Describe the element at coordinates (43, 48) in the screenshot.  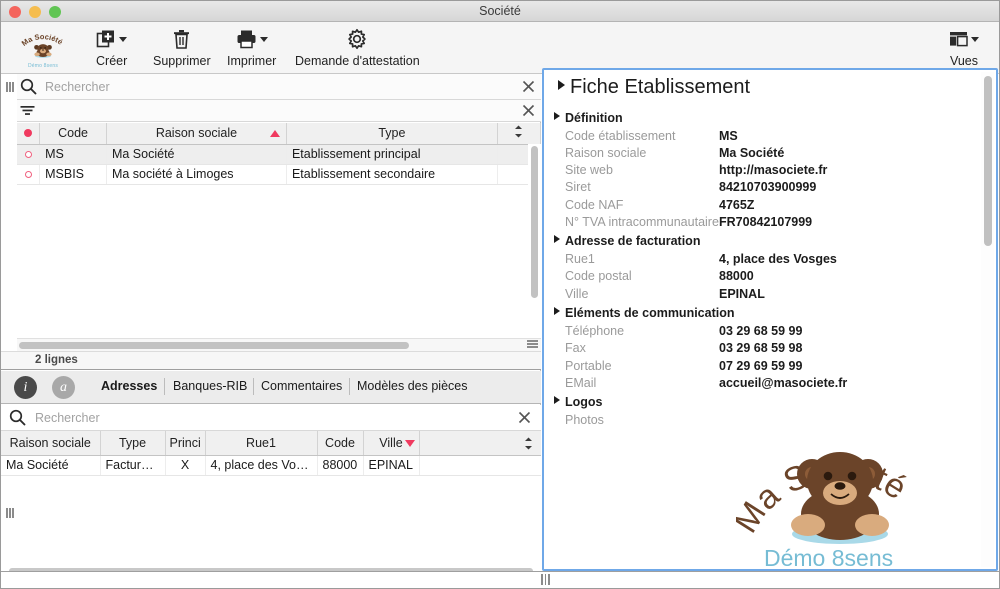
I see `app-logo: Ma Société Démo 8sens` at that location.